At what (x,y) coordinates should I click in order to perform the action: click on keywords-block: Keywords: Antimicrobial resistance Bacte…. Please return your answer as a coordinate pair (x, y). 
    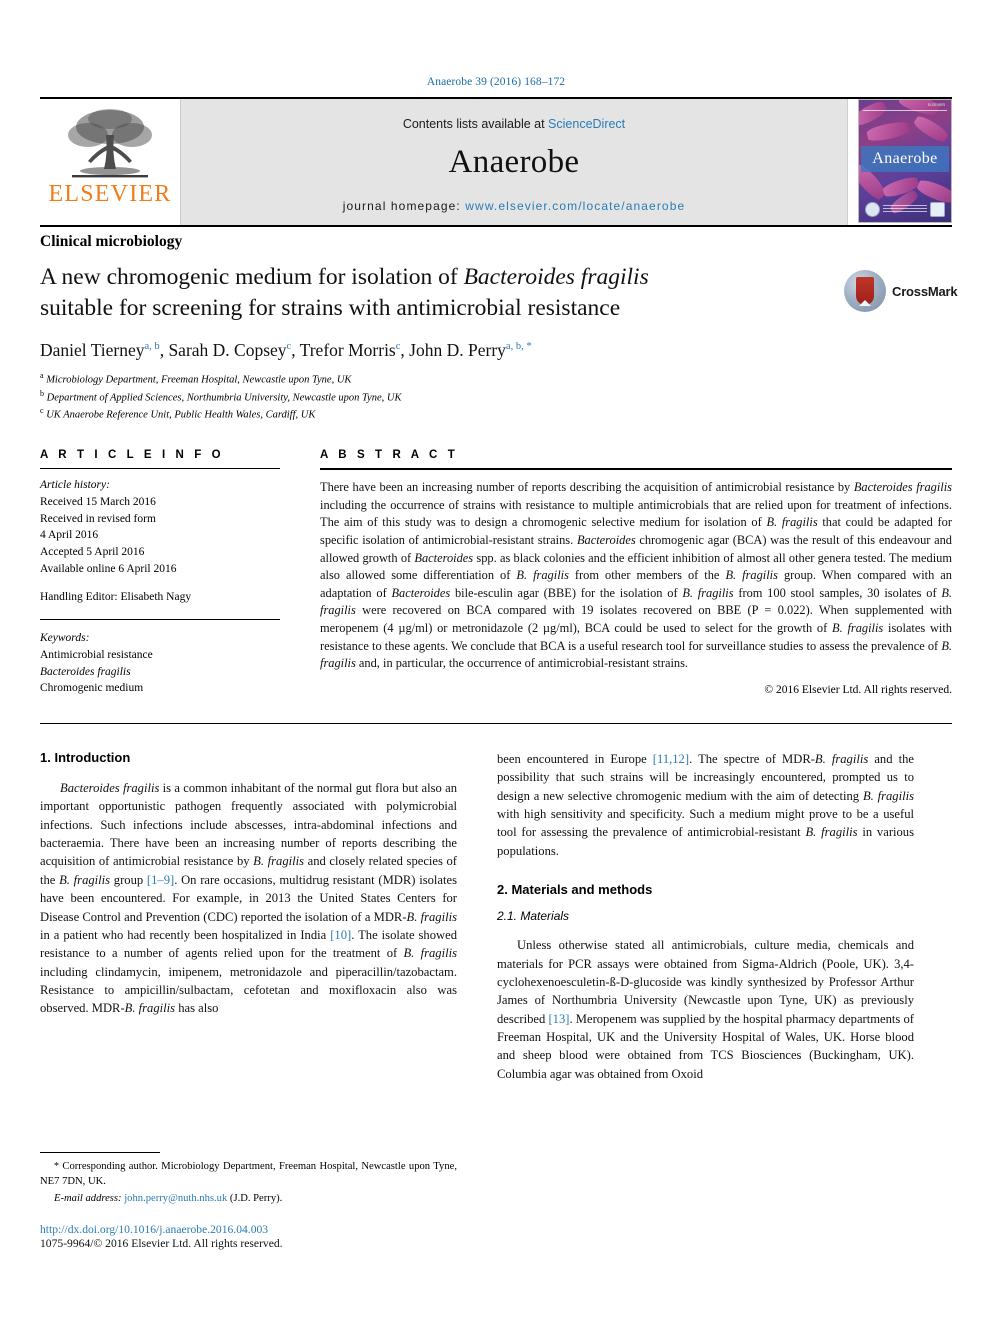
    Looking at the image, I should click on (160, 663).